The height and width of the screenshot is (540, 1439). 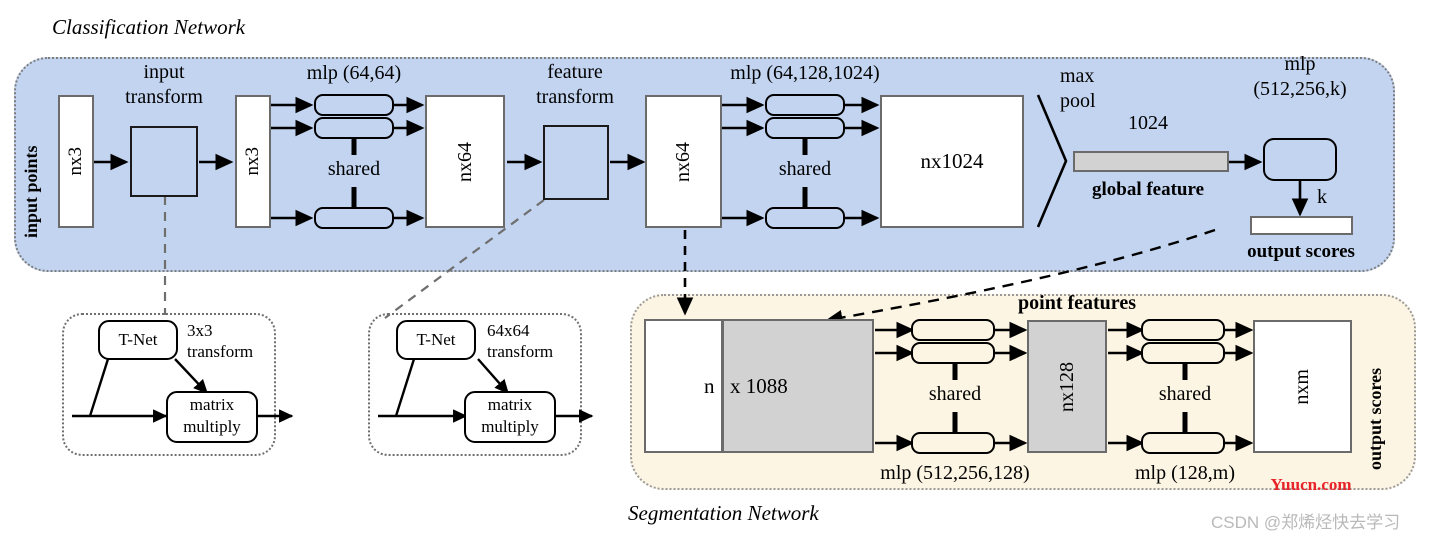 I want to click on mlp2-shared-label: shared, so click(x=805, y=169).